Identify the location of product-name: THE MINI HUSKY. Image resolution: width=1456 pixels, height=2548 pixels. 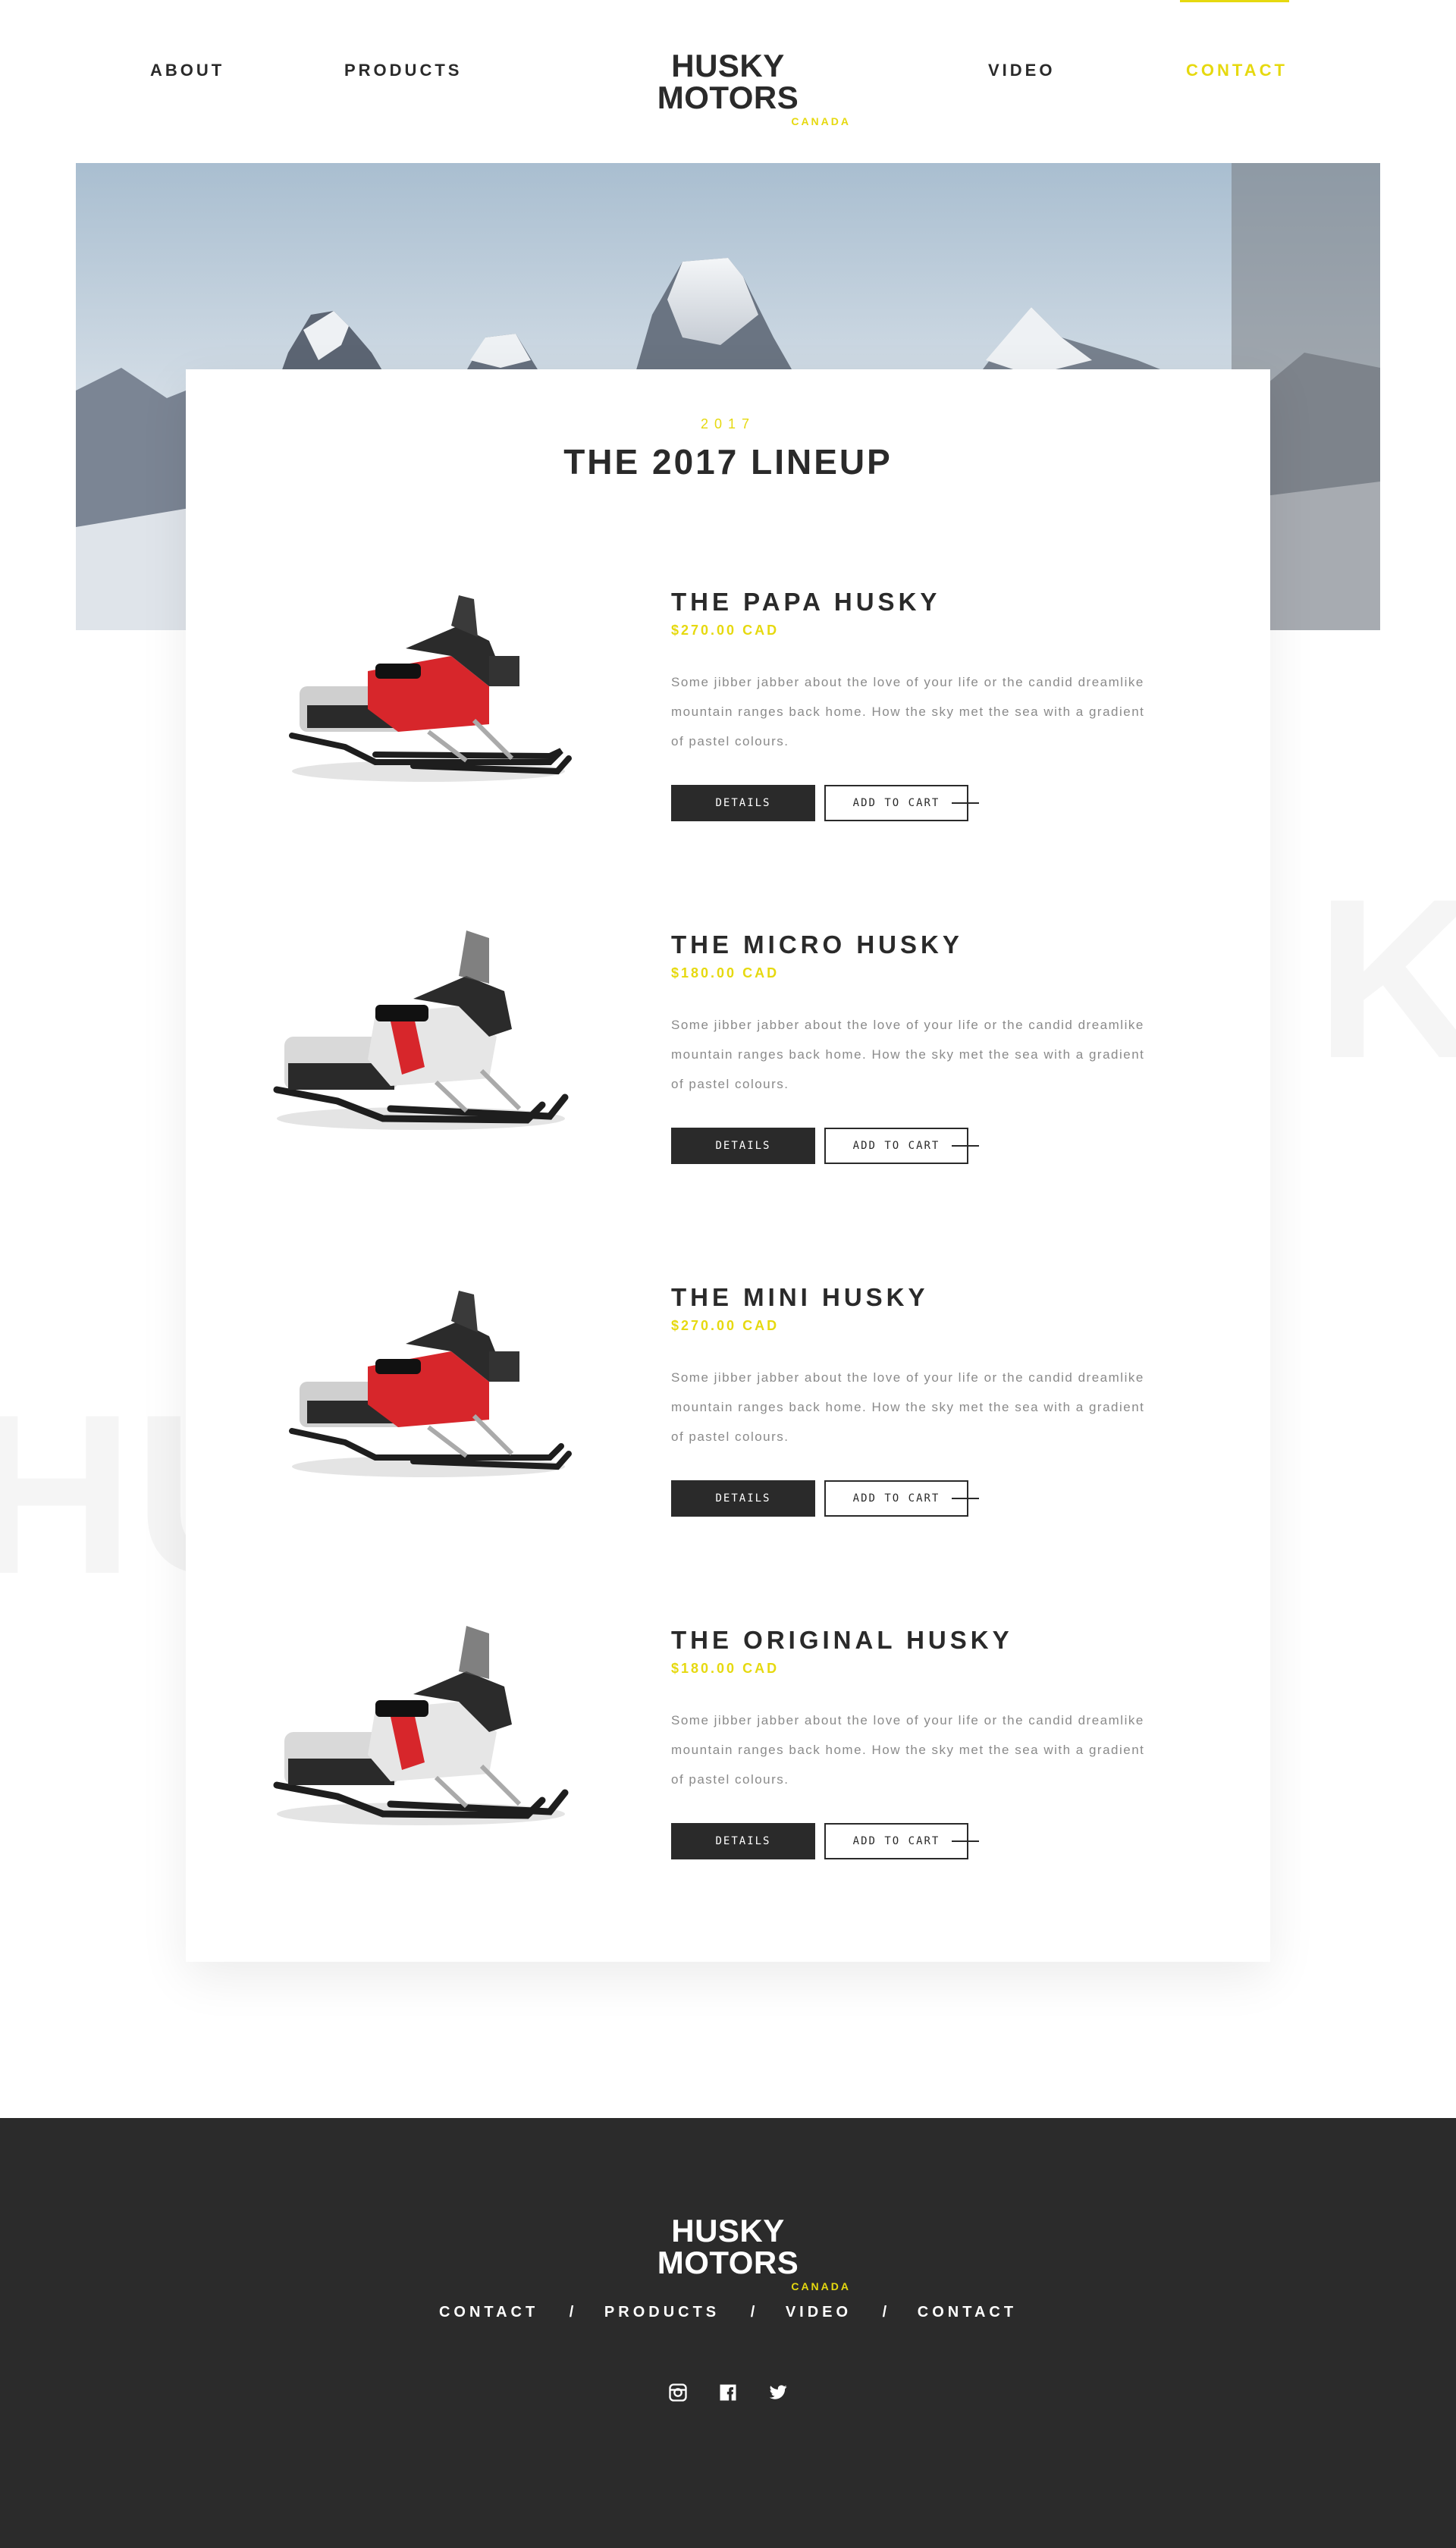
(800, 1297).